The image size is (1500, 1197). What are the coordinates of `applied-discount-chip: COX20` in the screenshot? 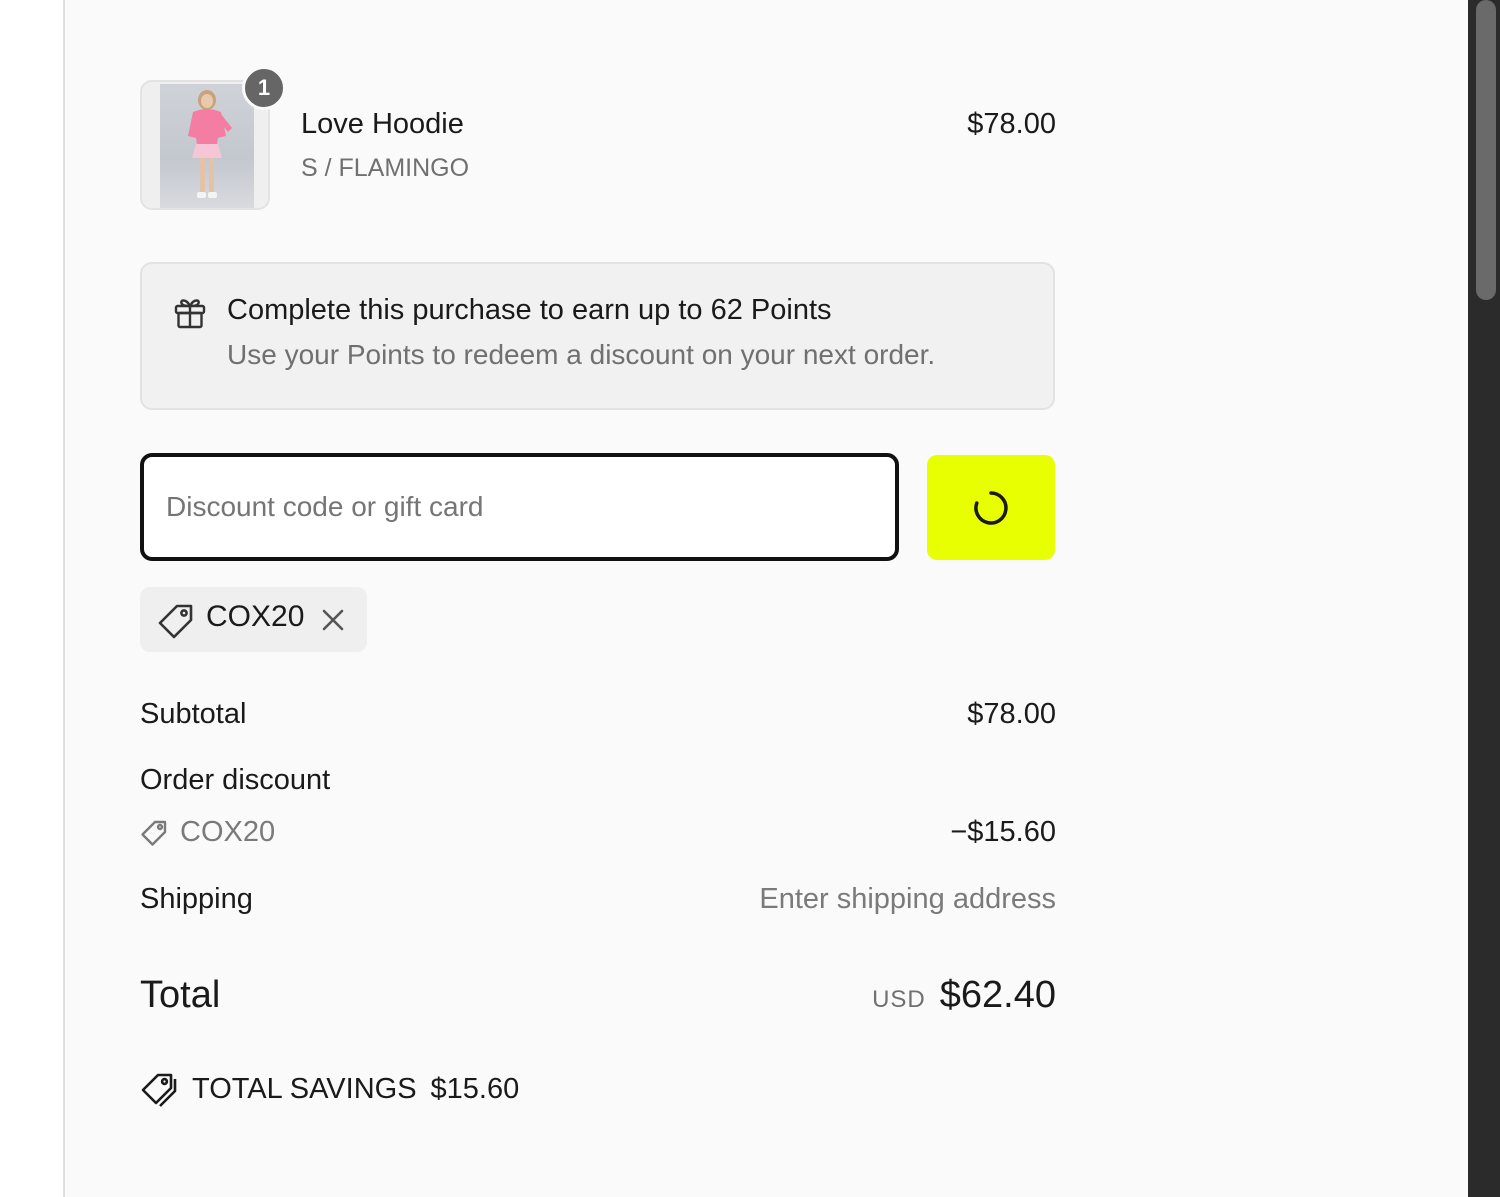 It's located at (253, 619).